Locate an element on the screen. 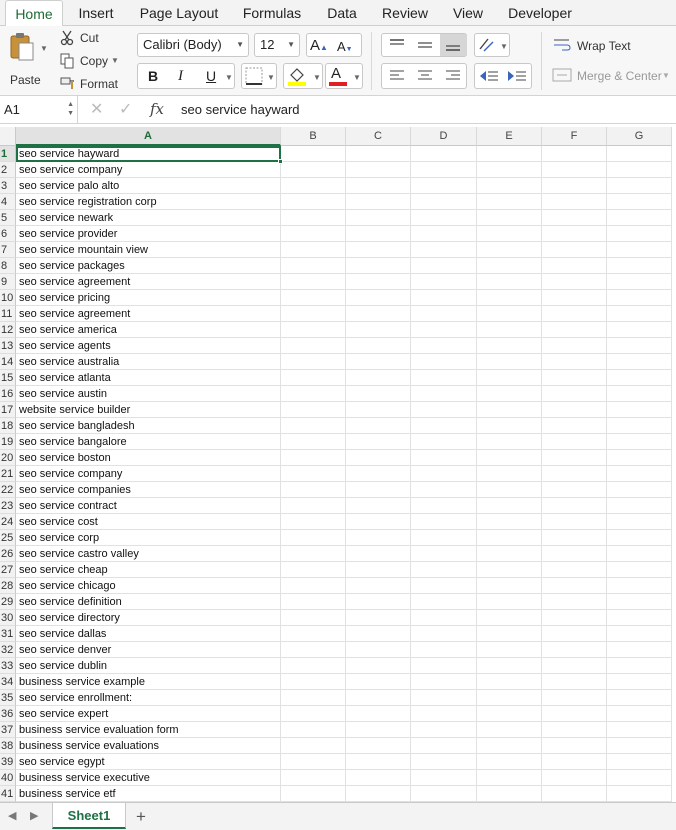  cell-a: website service builder is located at coordinates (148, 410).